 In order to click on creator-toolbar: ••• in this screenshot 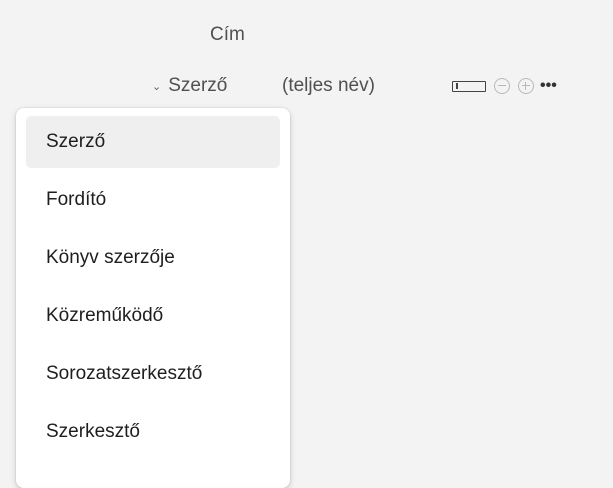, I will do `click(504, 86)`.